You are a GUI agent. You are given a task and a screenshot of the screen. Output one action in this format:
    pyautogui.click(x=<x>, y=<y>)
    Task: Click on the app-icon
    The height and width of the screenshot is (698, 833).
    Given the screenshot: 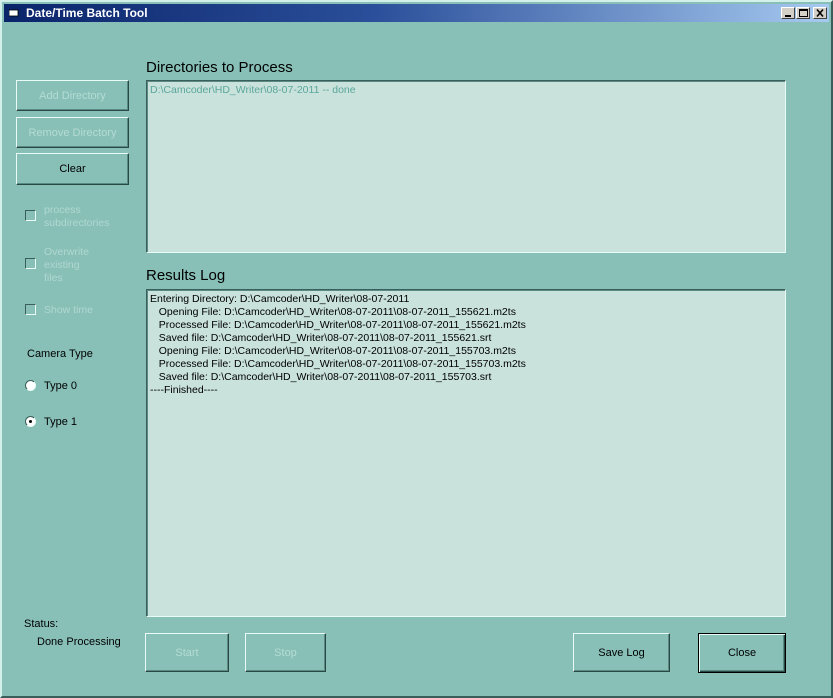 What is the action you would take?
    pyautogui.click(x=14, y=13)
    